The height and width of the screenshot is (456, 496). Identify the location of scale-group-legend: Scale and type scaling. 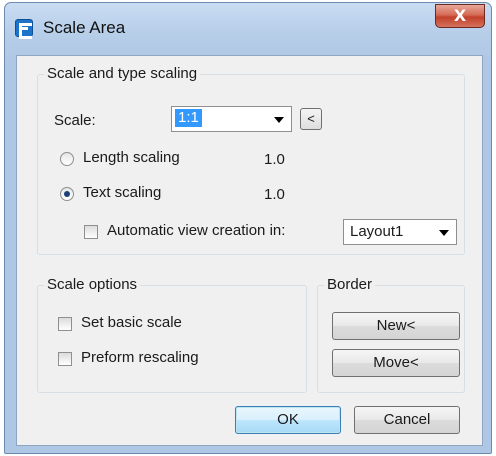
(122, 73).